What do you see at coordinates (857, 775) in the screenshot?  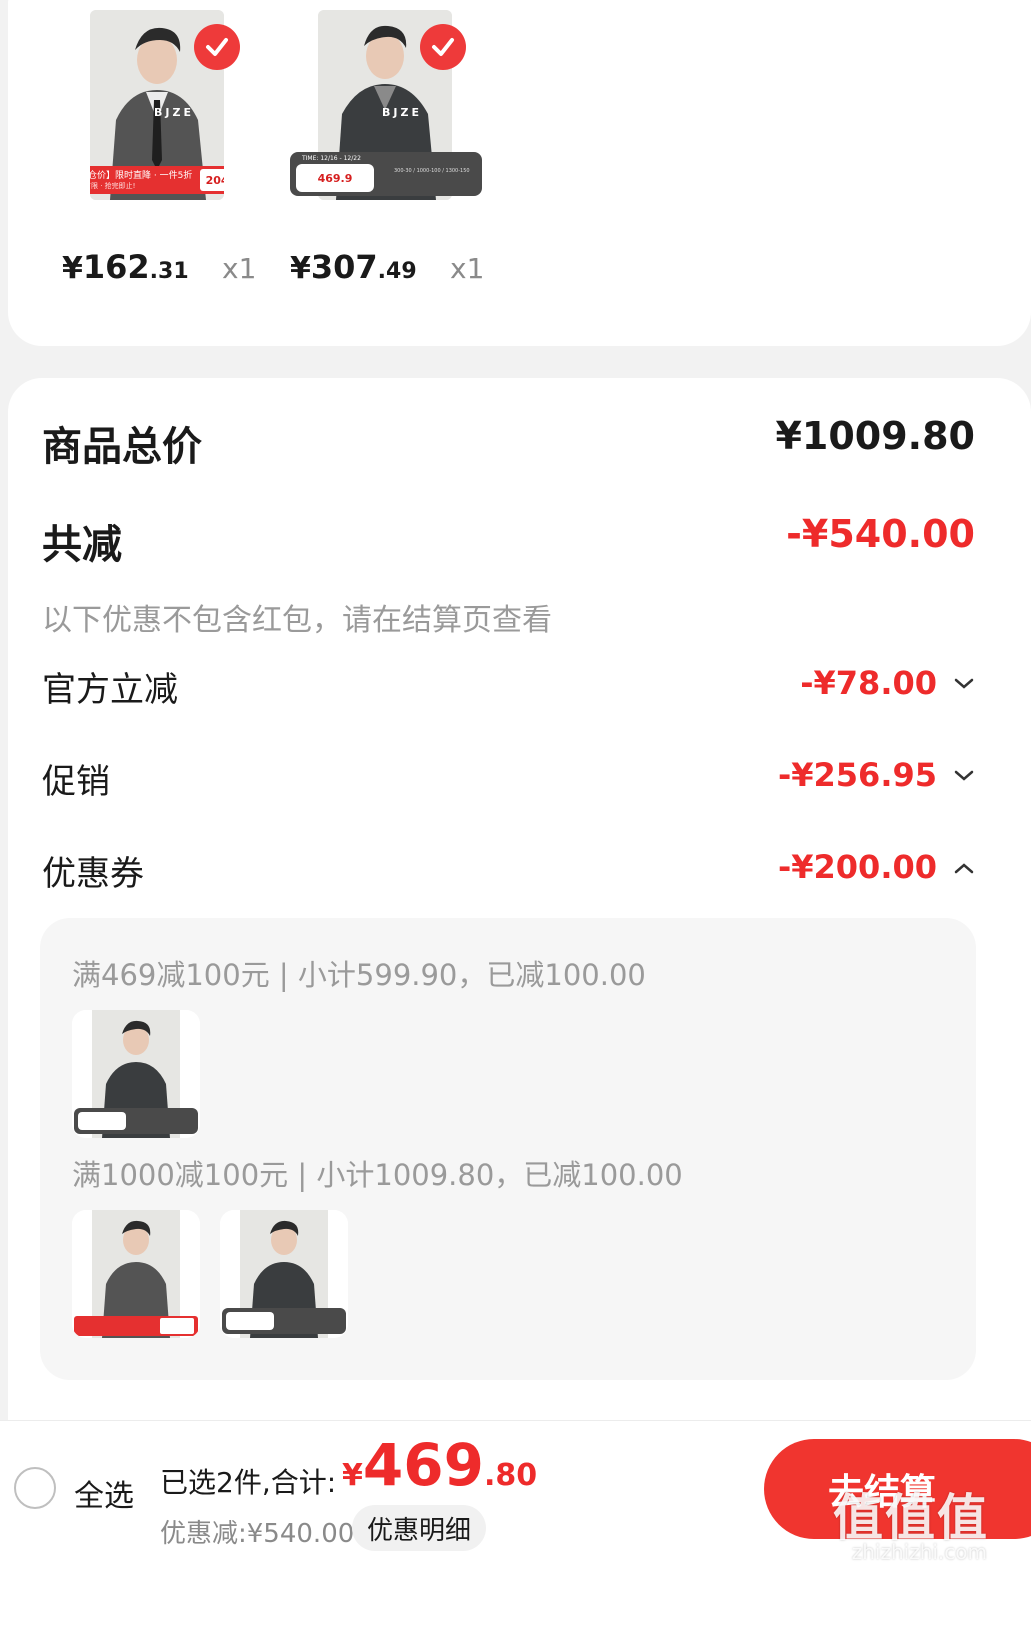 I see `promotion-value: -¥256.95` at bounding box center [857, 775].